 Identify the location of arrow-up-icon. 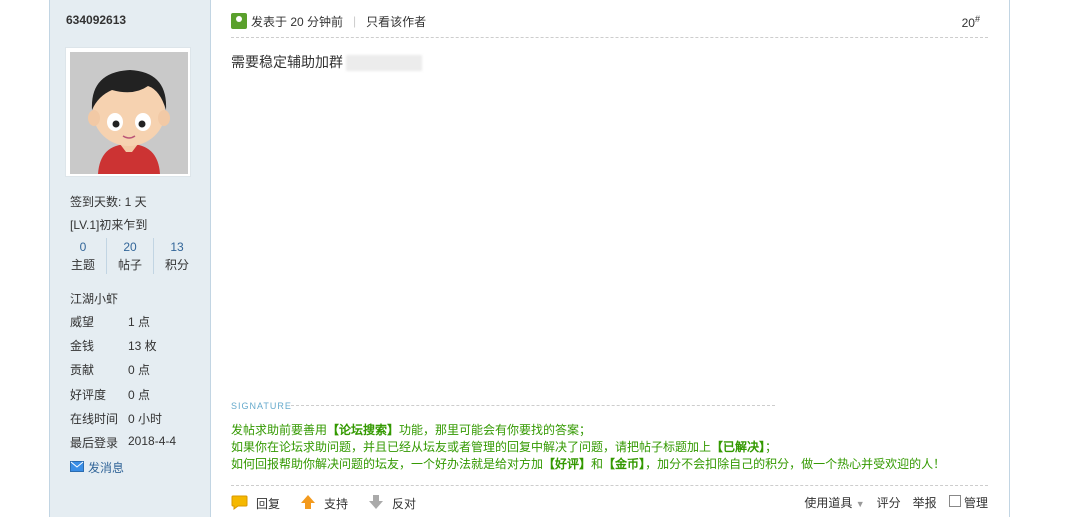
(308, 503).